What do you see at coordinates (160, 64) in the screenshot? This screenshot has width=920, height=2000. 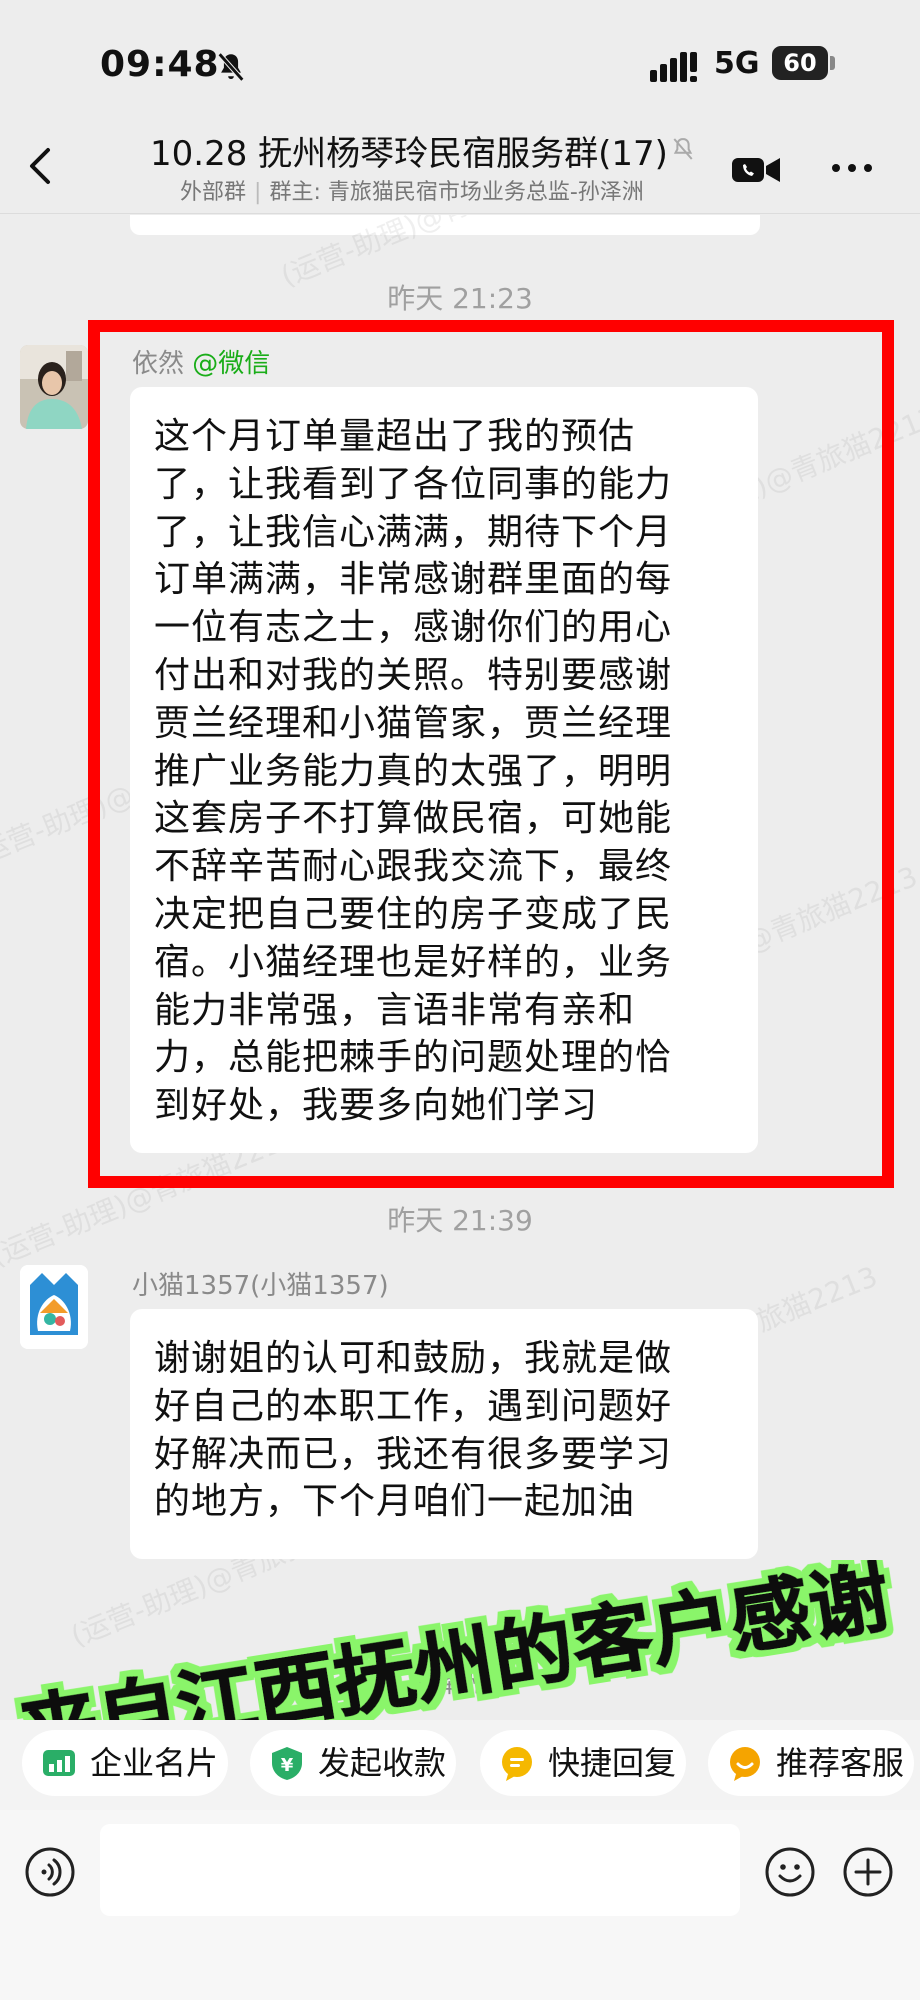 I see `clock: 09:48` at bounding box center [160, 64].